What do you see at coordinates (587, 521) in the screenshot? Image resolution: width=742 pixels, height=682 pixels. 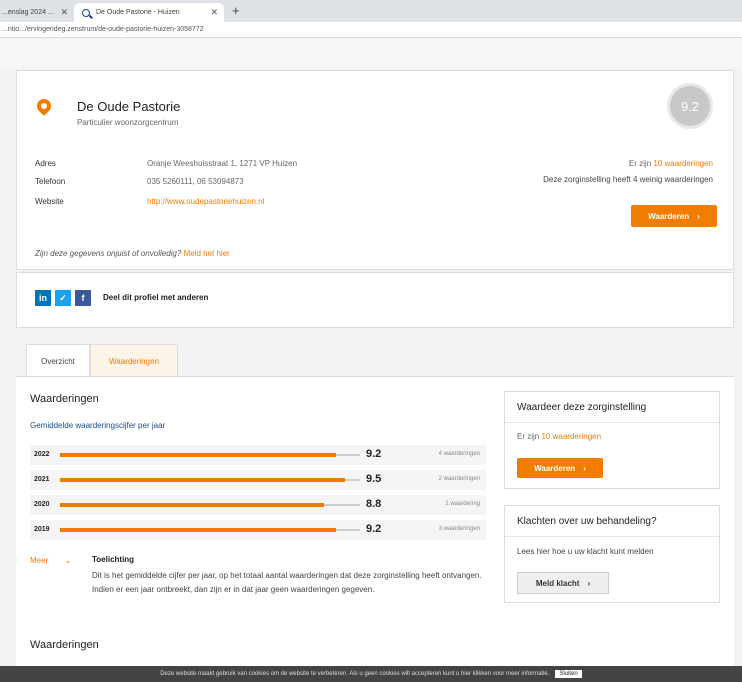 I see `complaint-box-title: Klachten over uw behandeling?` at bounding box center [587, 521].